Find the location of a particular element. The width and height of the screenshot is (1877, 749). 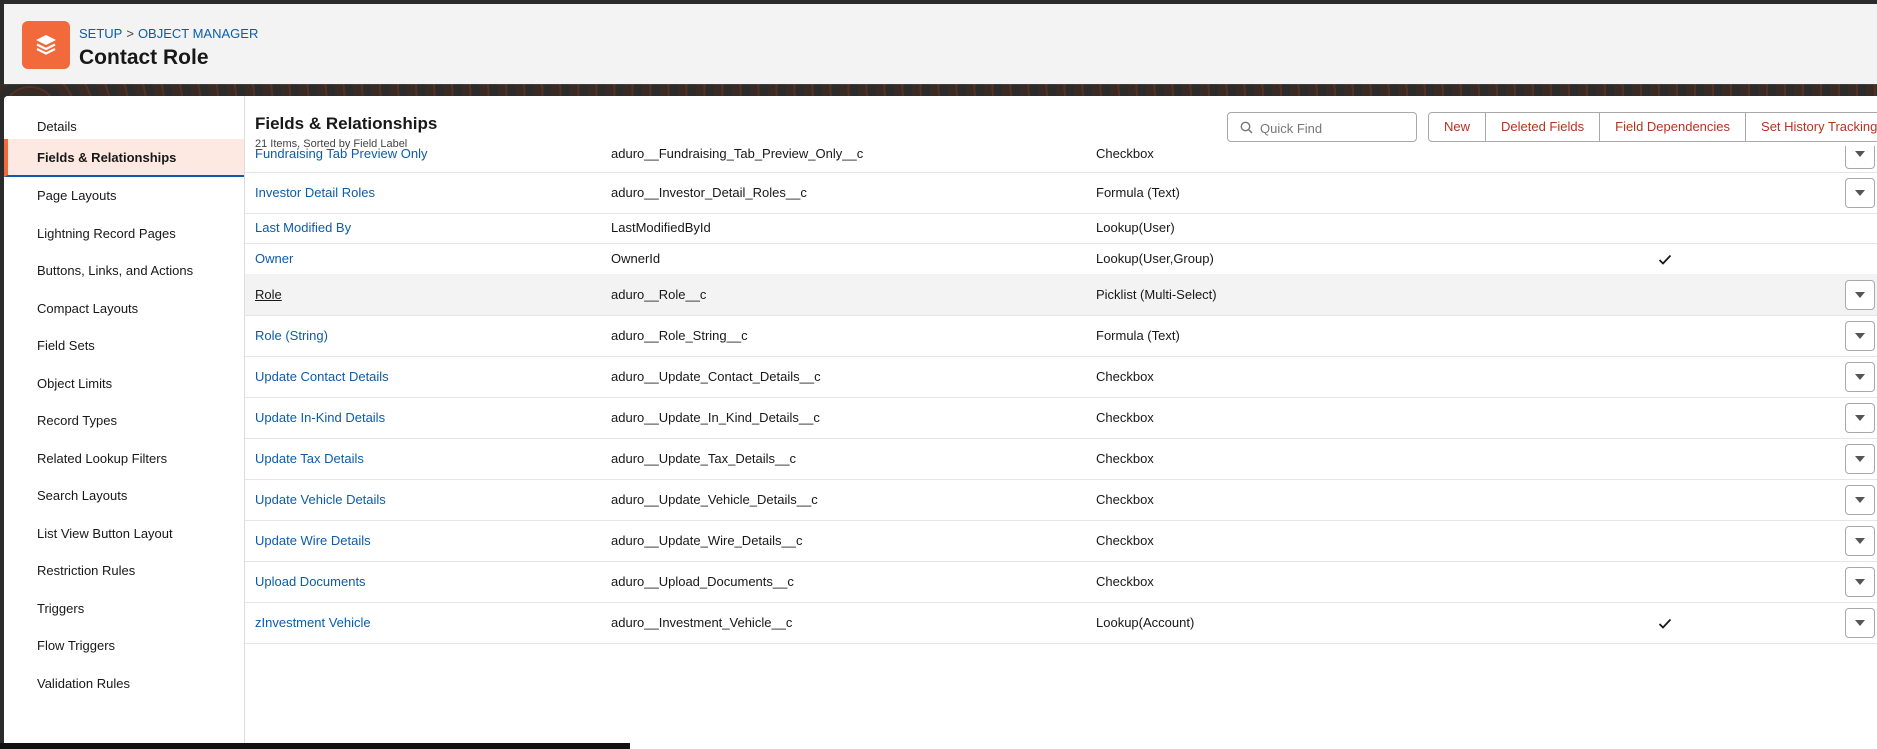

field-api-name: aduro__Fundraising_Tab_Preview_Only__c is located at coordinates (737, 153).